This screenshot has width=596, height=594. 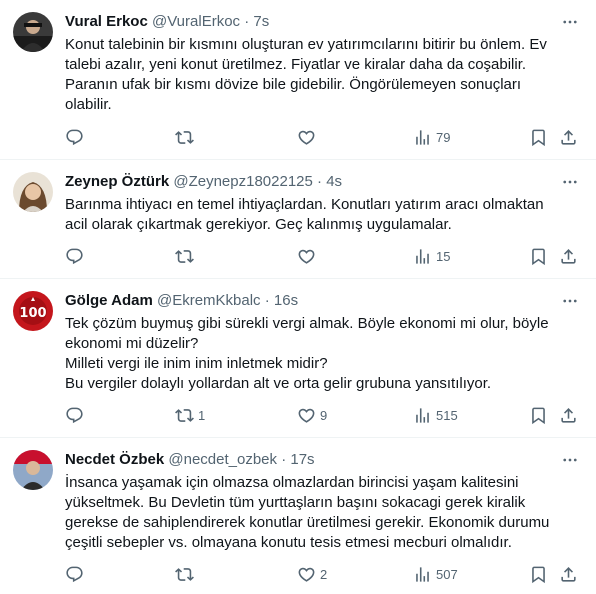 I want to click on author-name: Gölge Adam, so click(x=109, y=300).